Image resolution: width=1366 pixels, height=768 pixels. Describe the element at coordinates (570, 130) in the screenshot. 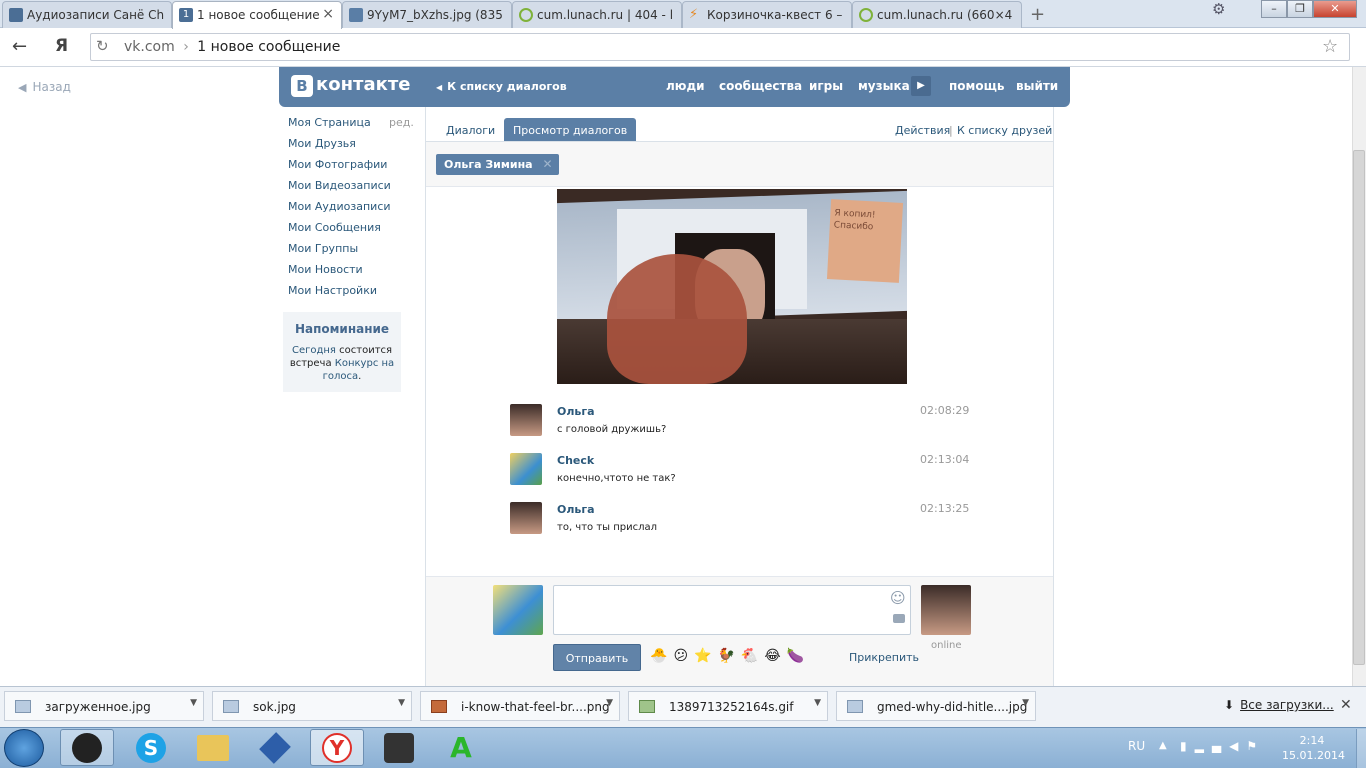

I see `tab-view-dialogs: Просмотр диалогов` at that location.